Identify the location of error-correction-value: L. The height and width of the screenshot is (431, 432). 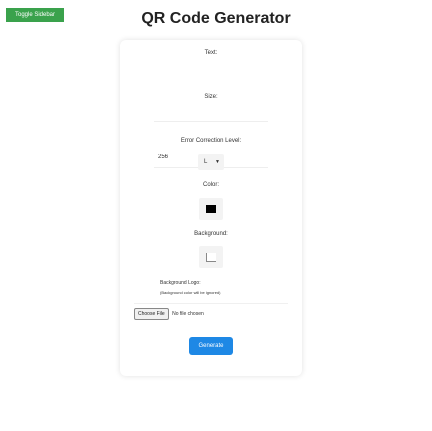
(206, 162).